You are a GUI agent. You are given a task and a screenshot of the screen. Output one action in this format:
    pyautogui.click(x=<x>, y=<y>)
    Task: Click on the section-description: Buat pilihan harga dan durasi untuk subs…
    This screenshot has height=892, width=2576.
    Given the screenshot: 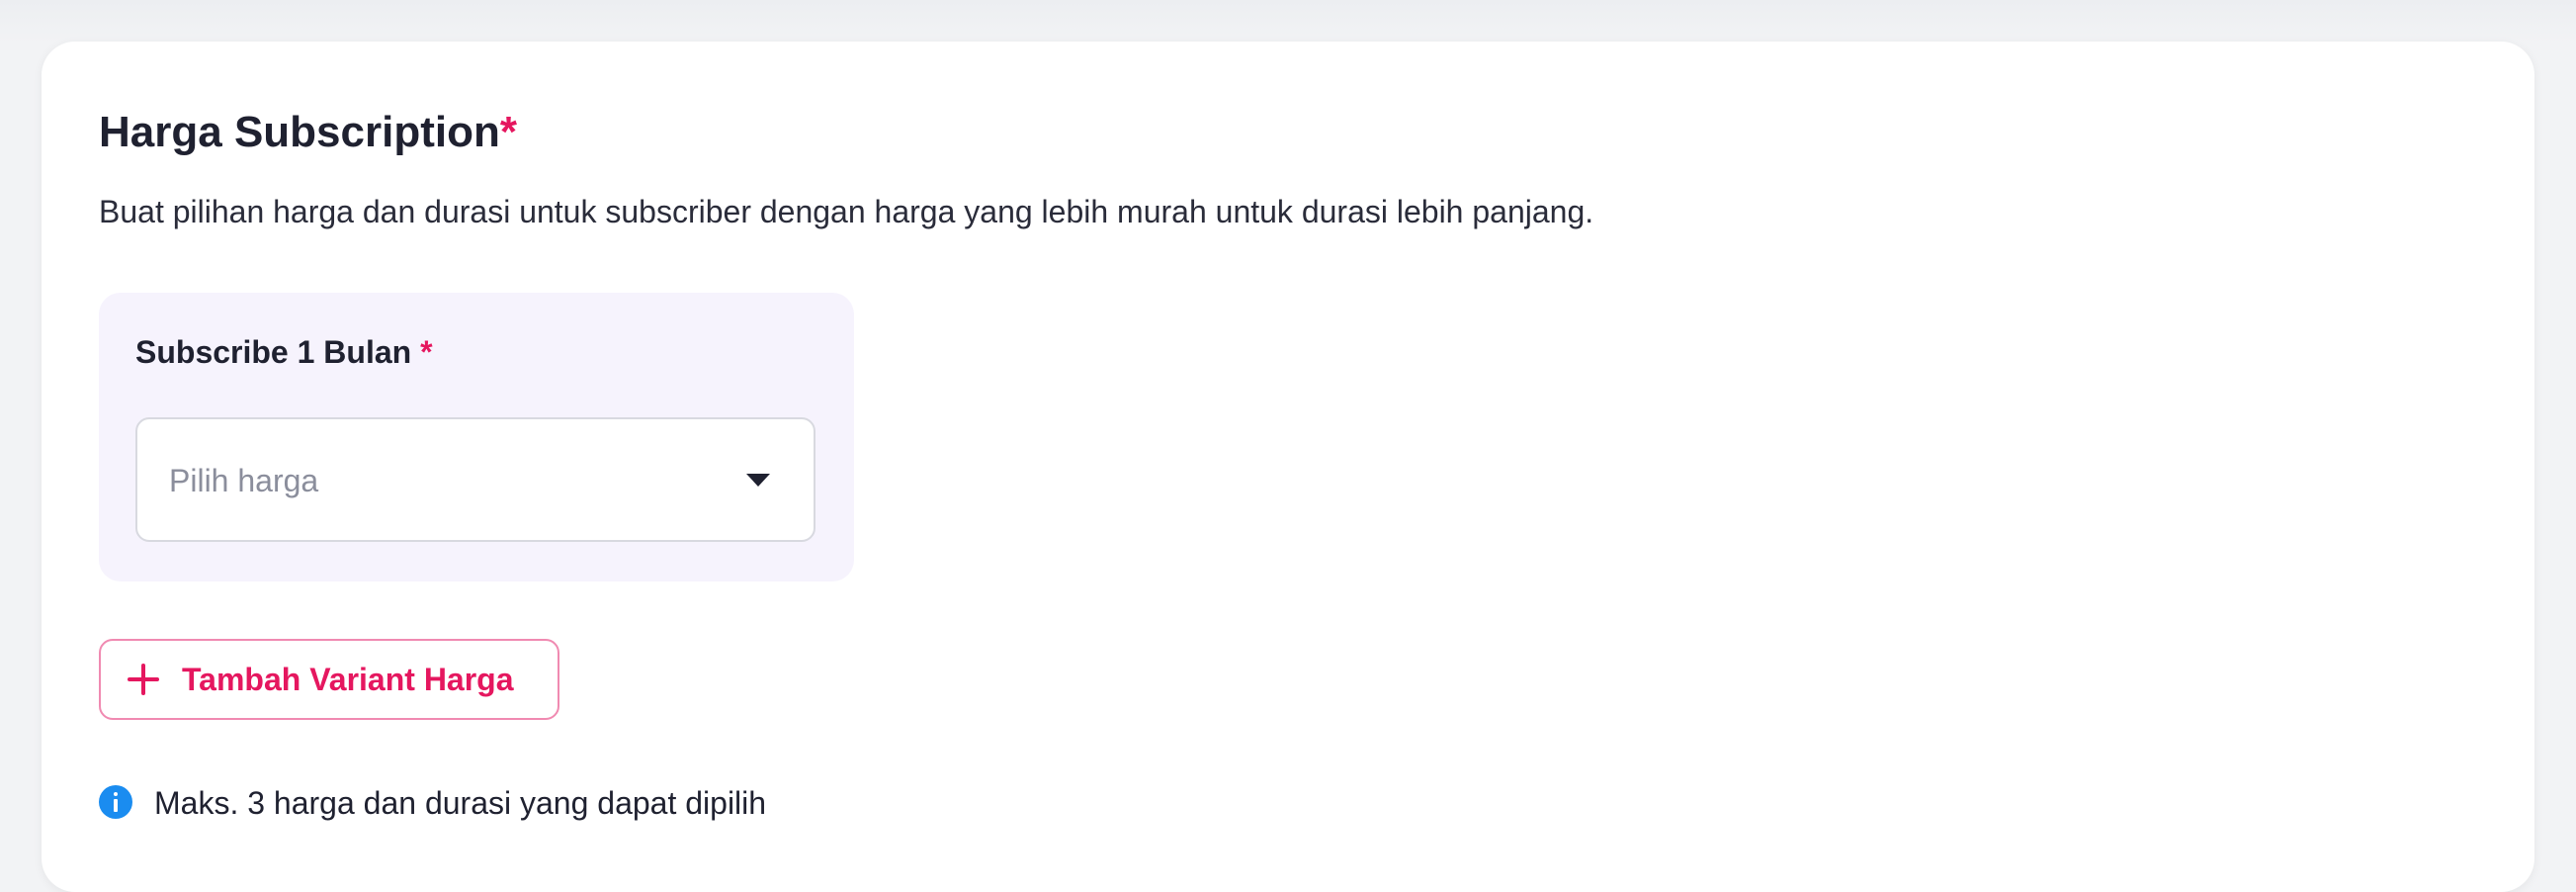 What is the action you would take?
    pyautogui.click(x=846, y=211)
    